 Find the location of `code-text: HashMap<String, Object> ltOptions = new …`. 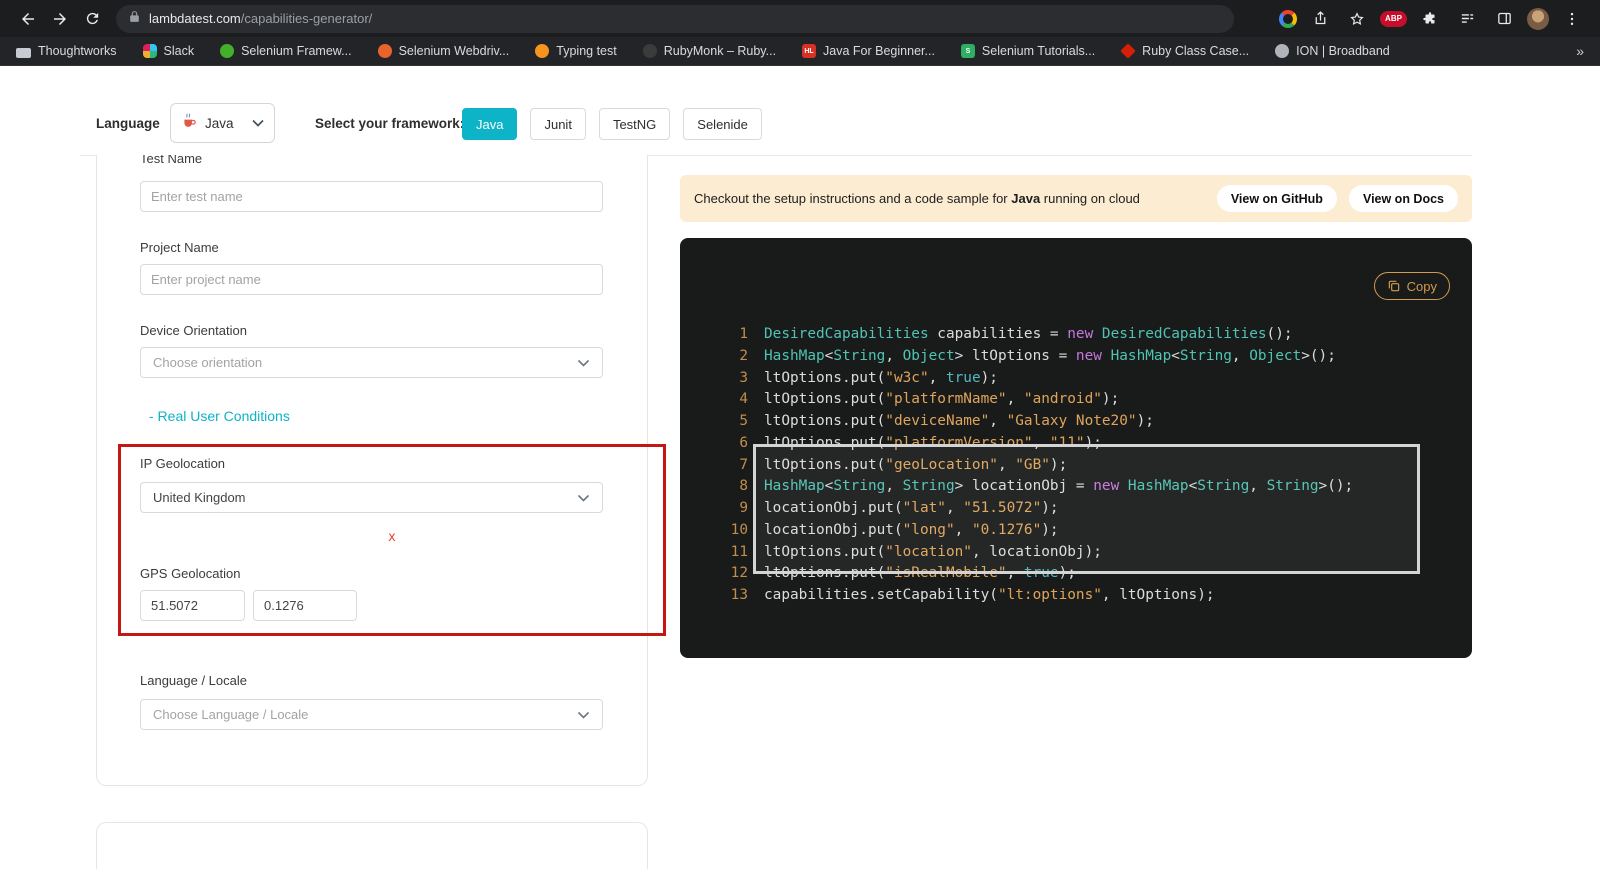

code-text: HashMap<String, Object> ltOptions = new … is located at coordinates (1050, 355).